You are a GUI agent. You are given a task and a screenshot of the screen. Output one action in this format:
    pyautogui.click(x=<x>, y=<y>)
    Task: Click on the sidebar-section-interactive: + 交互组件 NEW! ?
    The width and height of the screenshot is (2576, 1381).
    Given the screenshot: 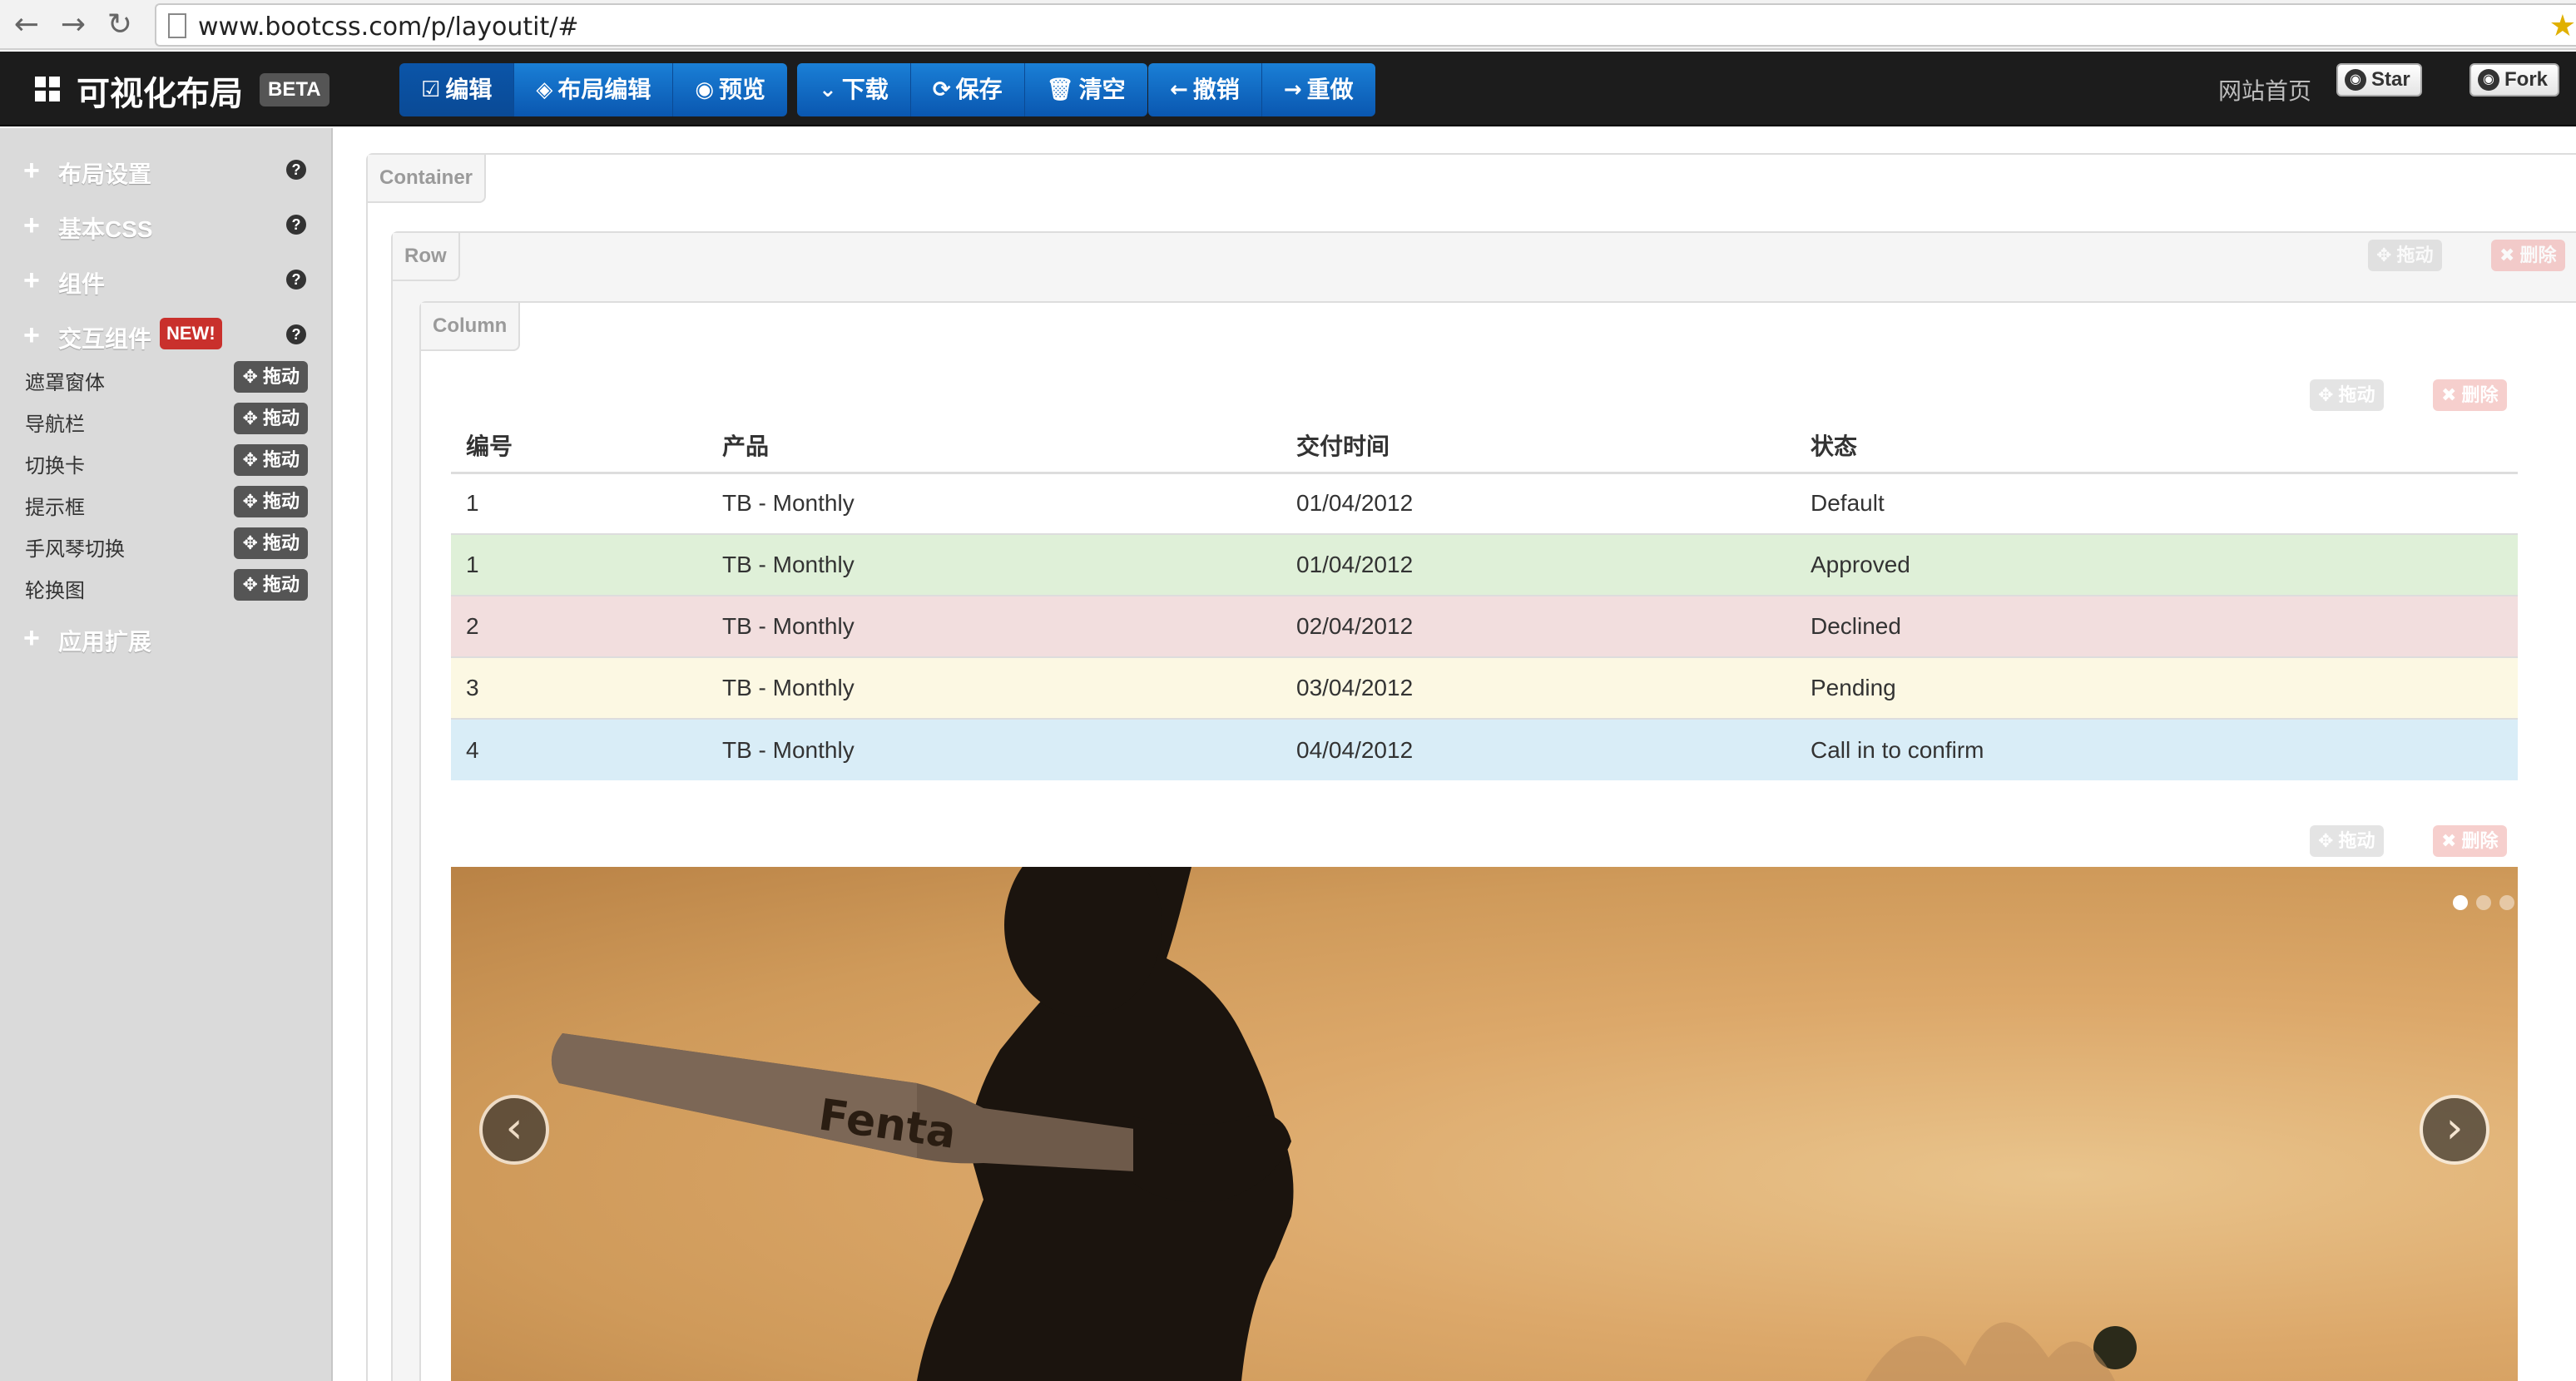 What is the action you would take?
    pyautogui.click(x=165, y=336)
    